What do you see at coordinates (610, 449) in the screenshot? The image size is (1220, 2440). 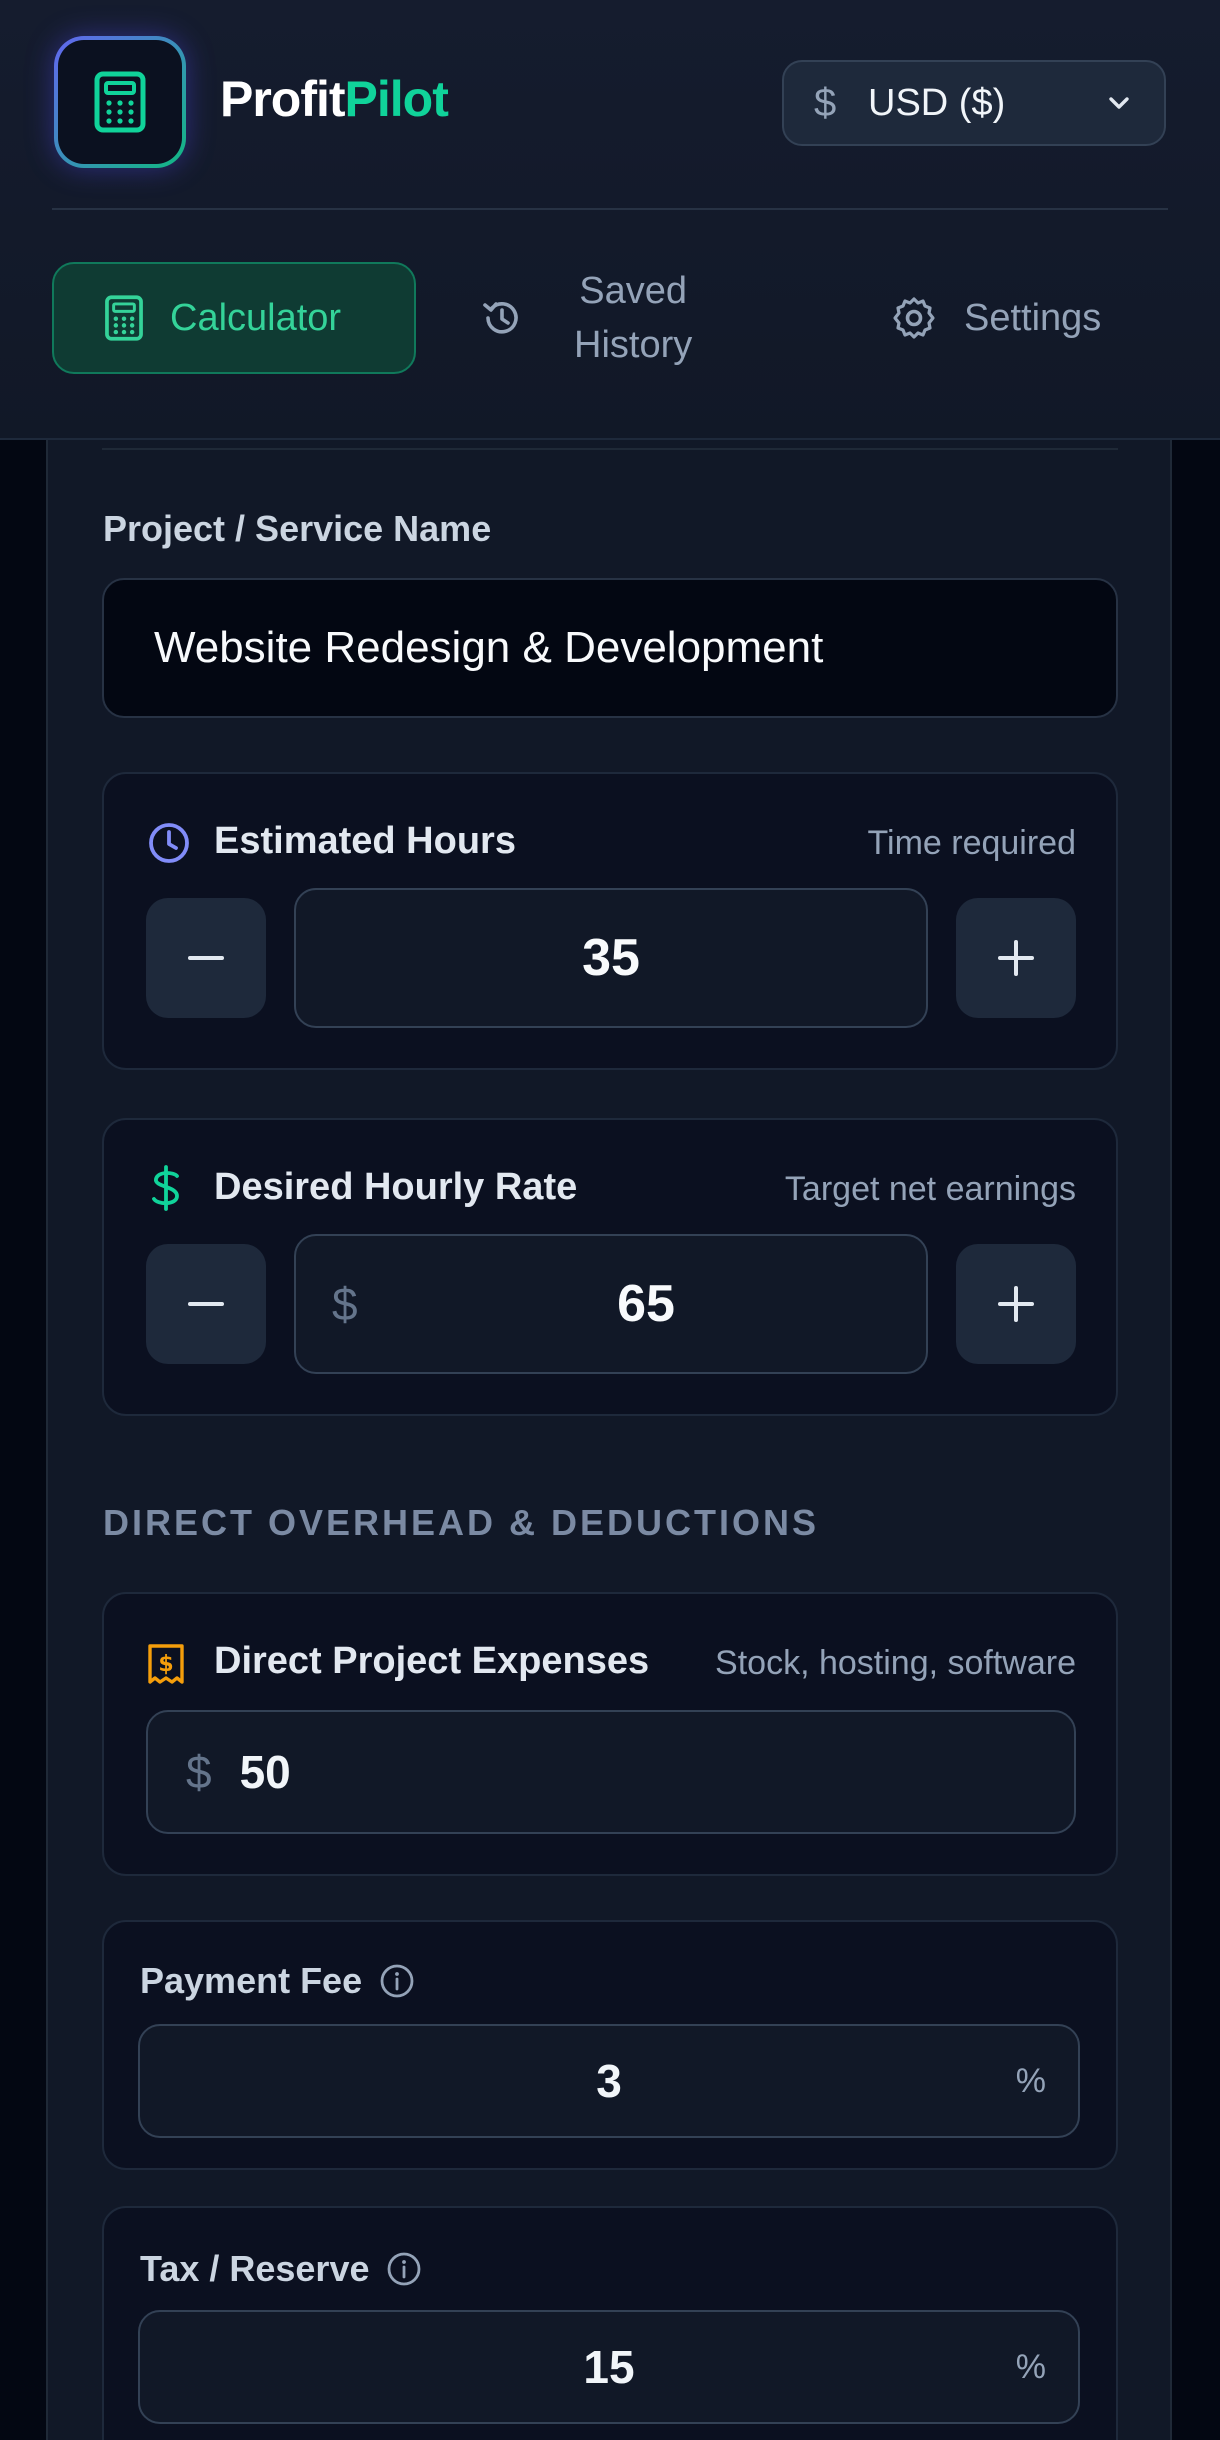 I see `card-divider` at bounding box center [610, 449].